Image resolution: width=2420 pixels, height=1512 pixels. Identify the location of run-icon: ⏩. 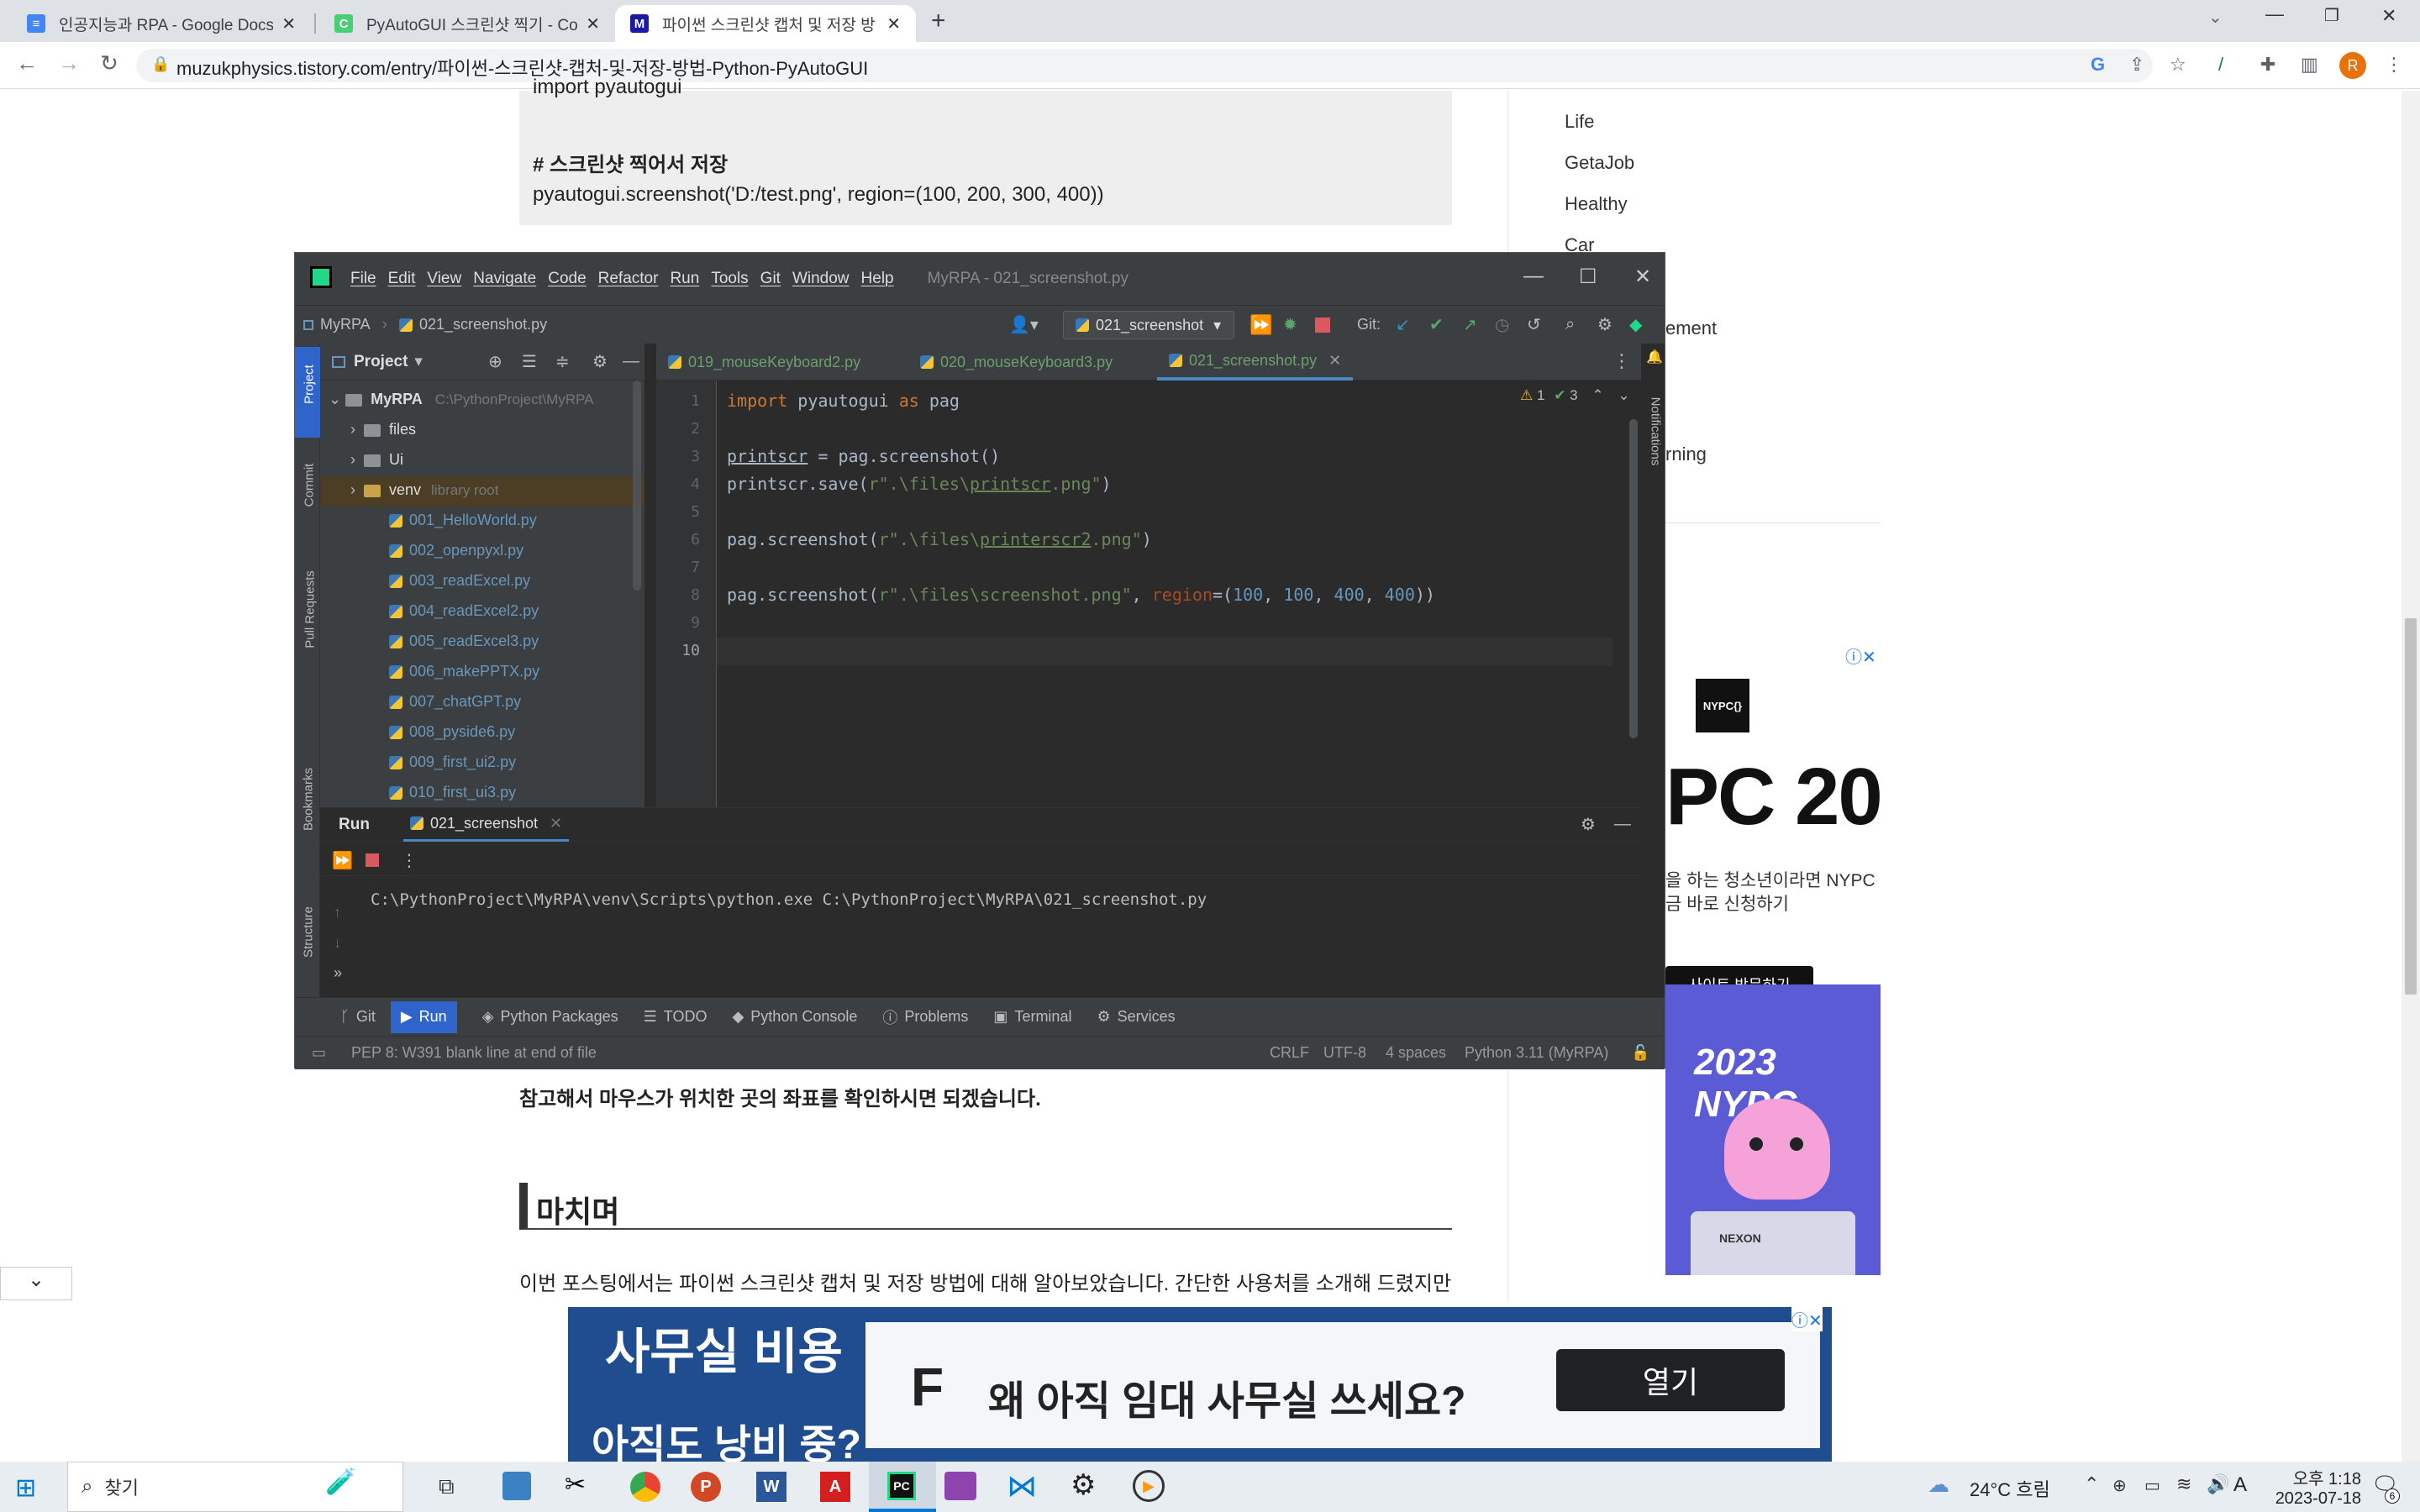
(1260, 325).